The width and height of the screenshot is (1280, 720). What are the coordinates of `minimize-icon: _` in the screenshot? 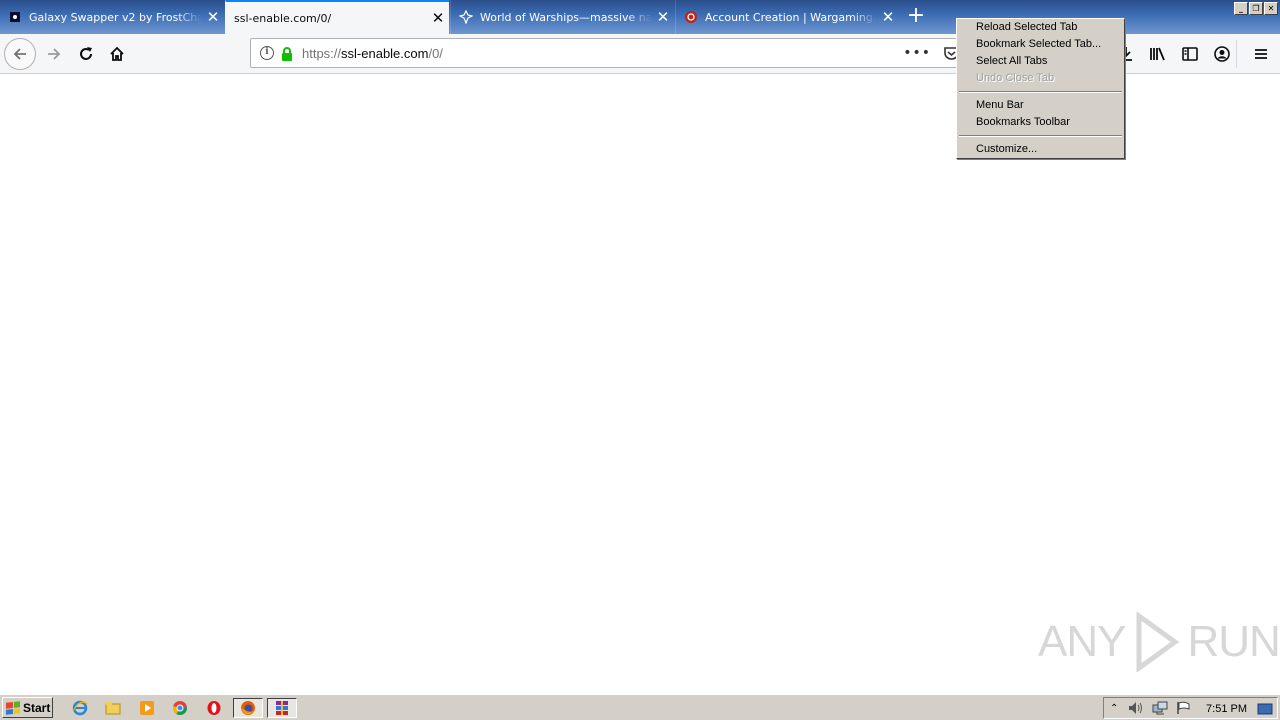 It's located at (1241, 8).